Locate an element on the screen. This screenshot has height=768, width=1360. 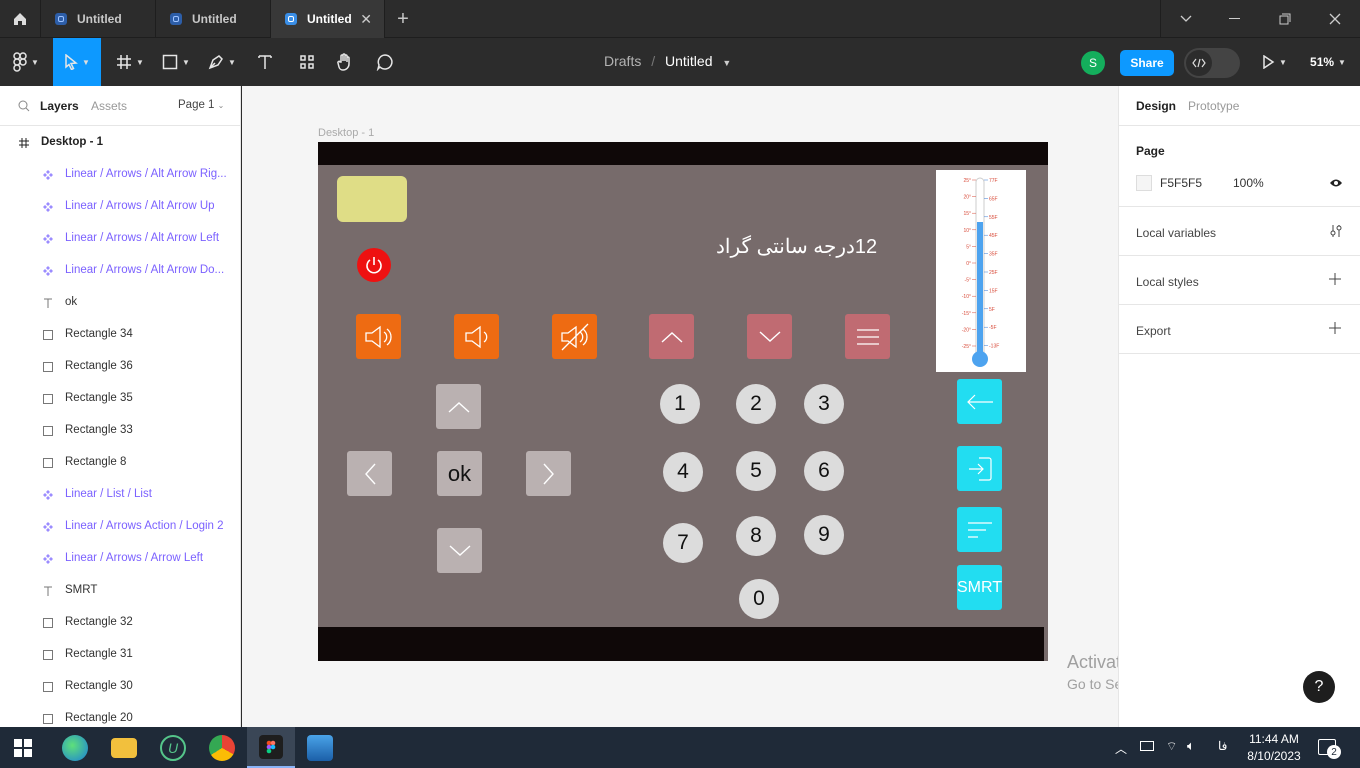
battery-icon is located at coordinates (1147, 746).